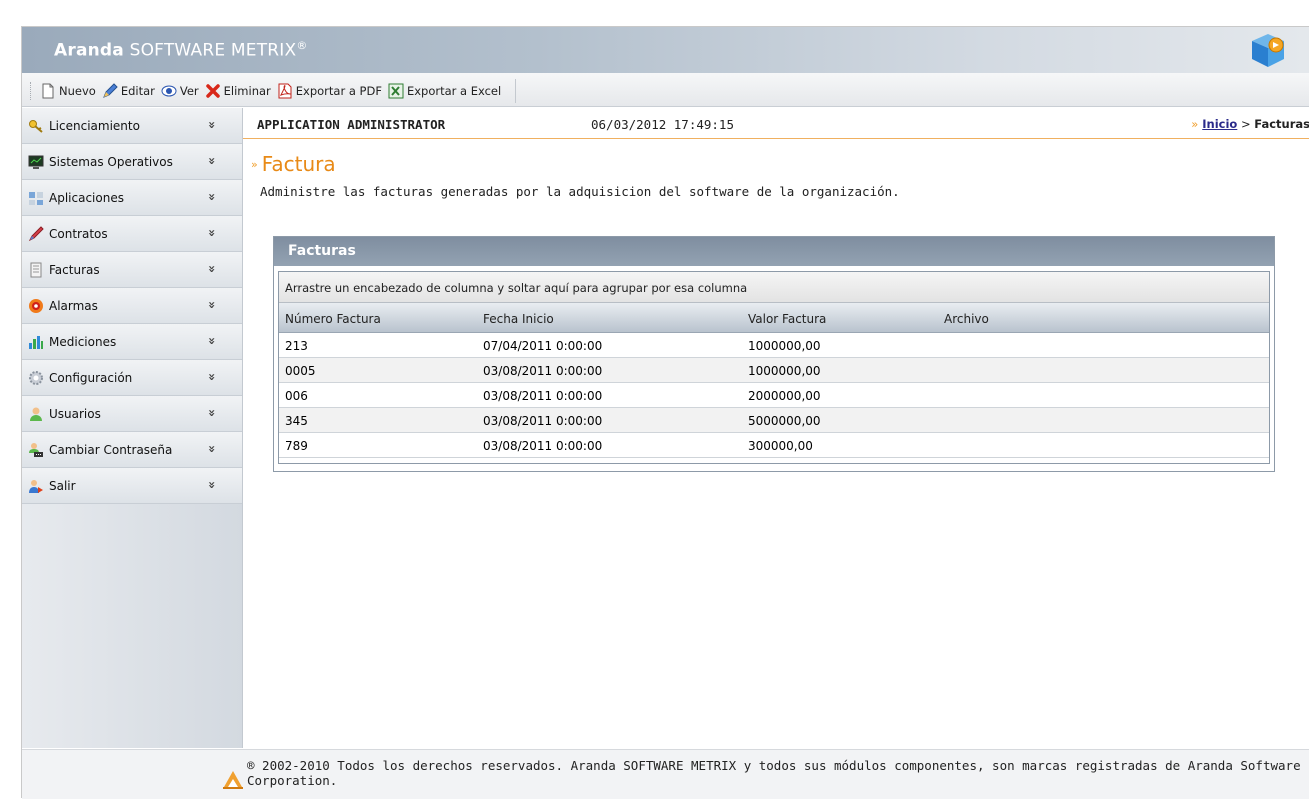 The width and height of the screenshot is (1309, 812). Describe the element at coordinates (1281, 124) in the screenshot. I see `breadcrumb-current: Facturas` at that location.